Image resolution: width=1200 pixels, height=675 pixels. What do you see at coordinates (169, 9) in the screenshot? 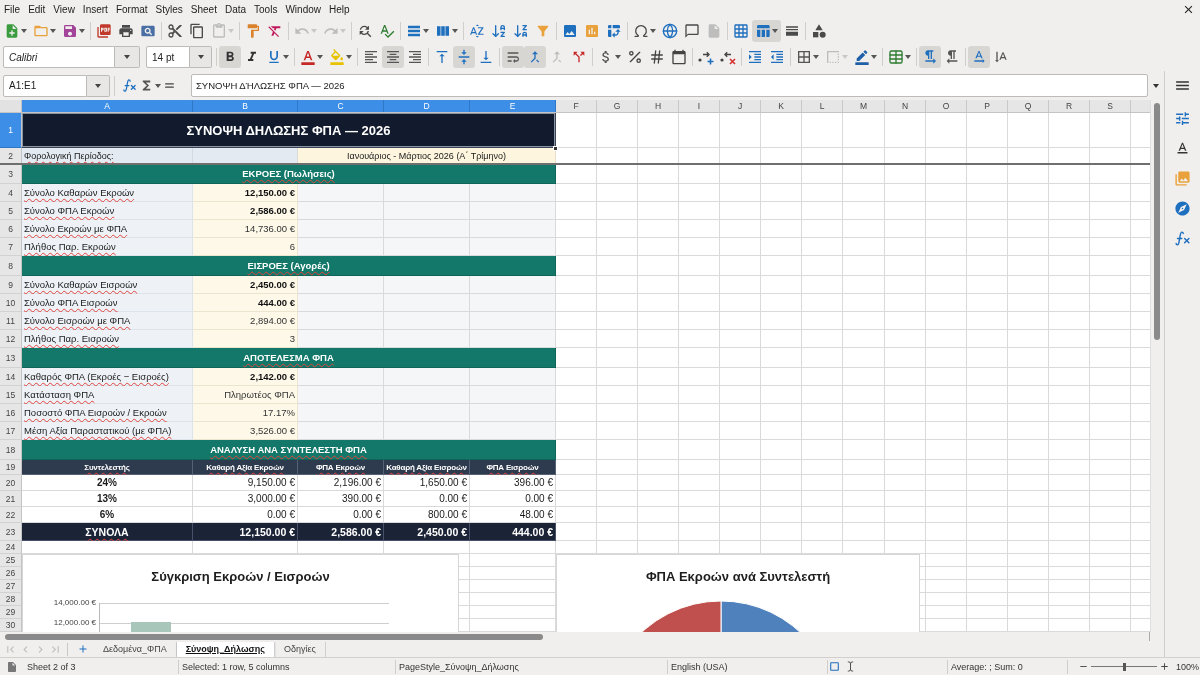
I see `menu-item: Styles` at bounding box center [169, 9].